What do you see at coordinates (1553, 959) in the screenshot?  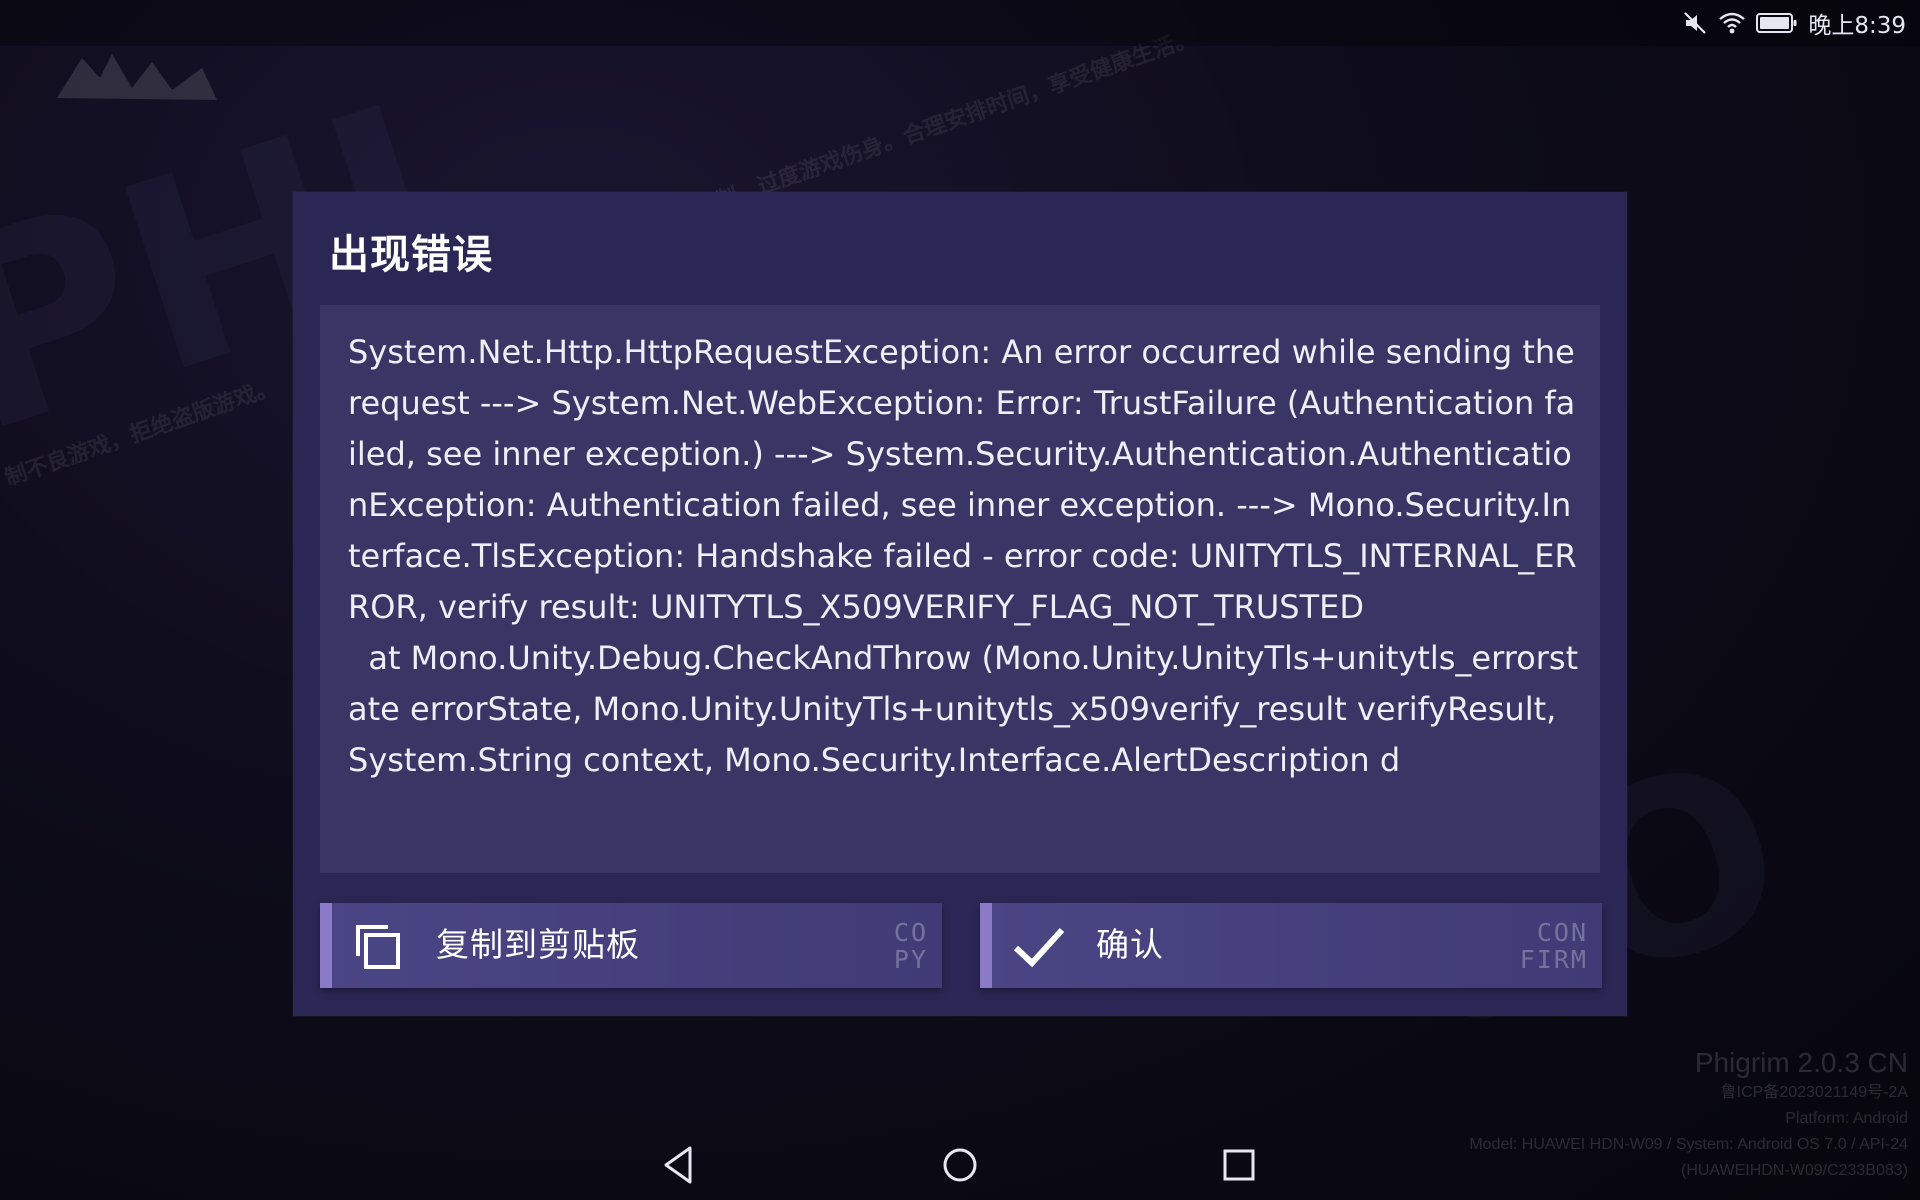 I see `confirm-deco-line-2: FIRM` at bounding box center [1553, 959].